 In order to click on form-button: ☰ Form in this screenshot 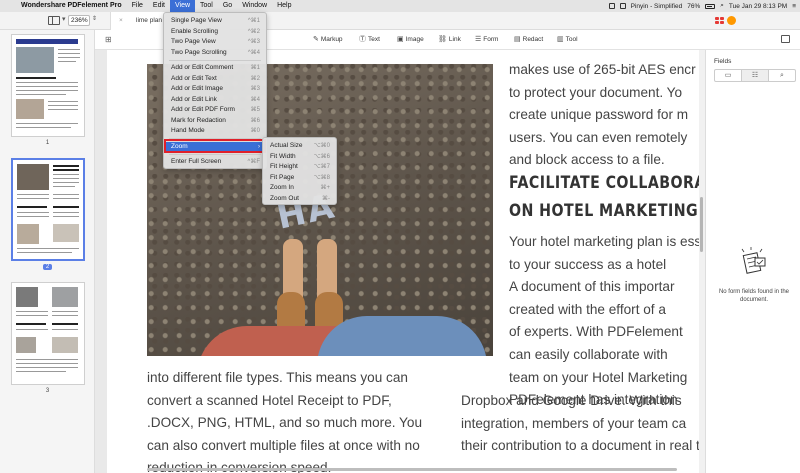, I will do `click(486, 40)`.